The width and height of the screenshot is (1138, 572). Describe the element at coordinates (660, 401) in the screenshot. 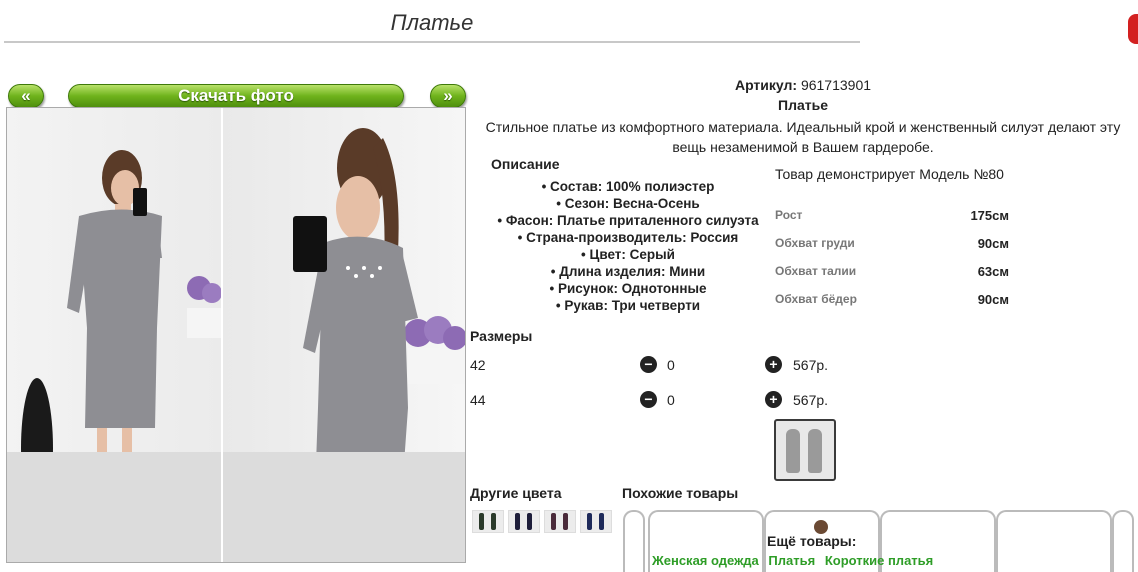

I see `size-row: 44 − 0 + 567р.` at that location.